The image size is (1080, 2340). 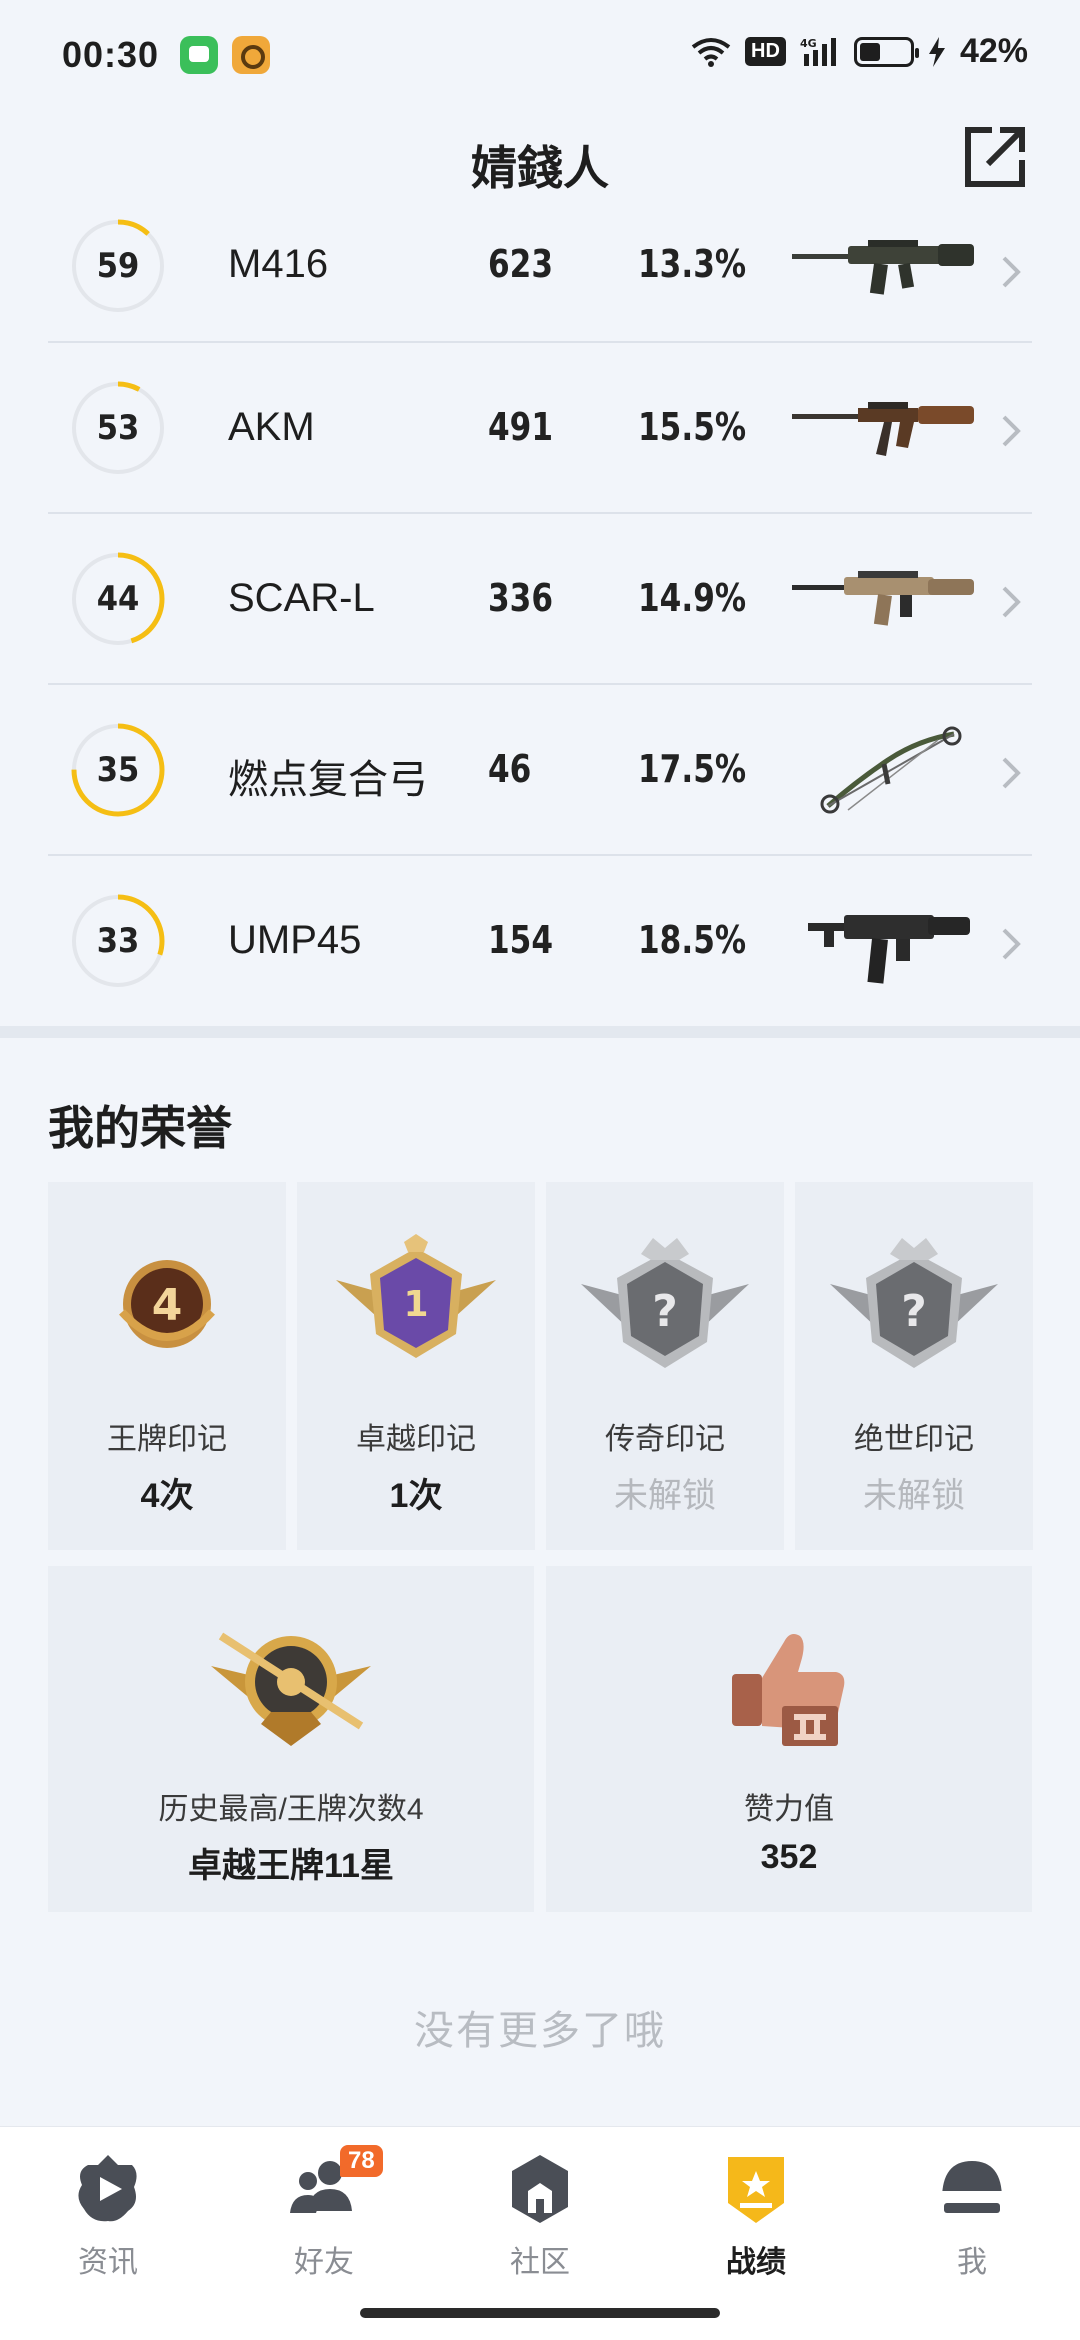 What do you see at coordinates (692, 598) in the screenshot?
I see `weapon-rate: 14.9%` at bounding box center [692, 598].